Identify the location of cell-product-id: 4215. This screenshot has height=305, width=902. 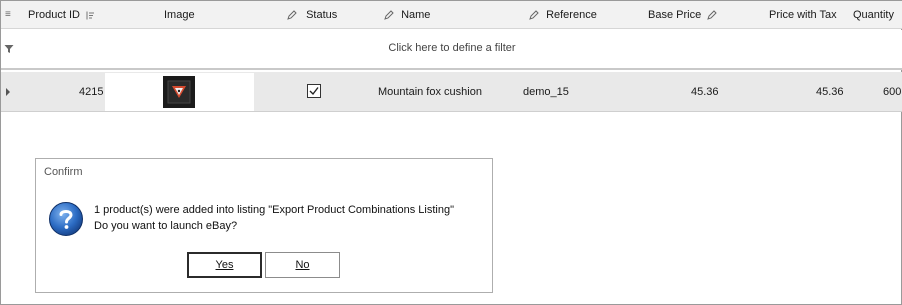
(91, 92).